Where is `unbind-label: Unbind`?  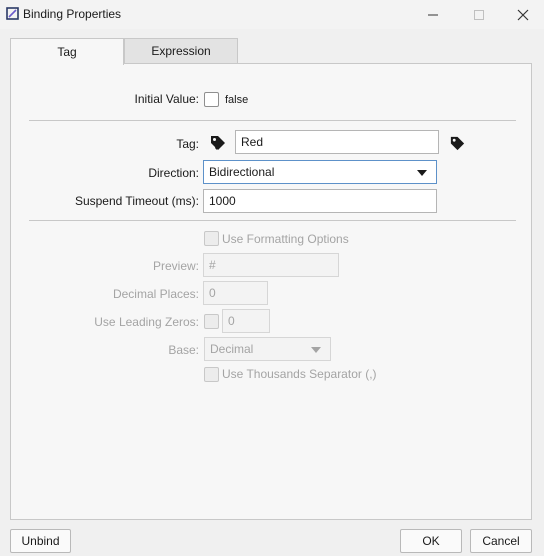 unbind-label: Unbind is located at coordinates (40, 541).